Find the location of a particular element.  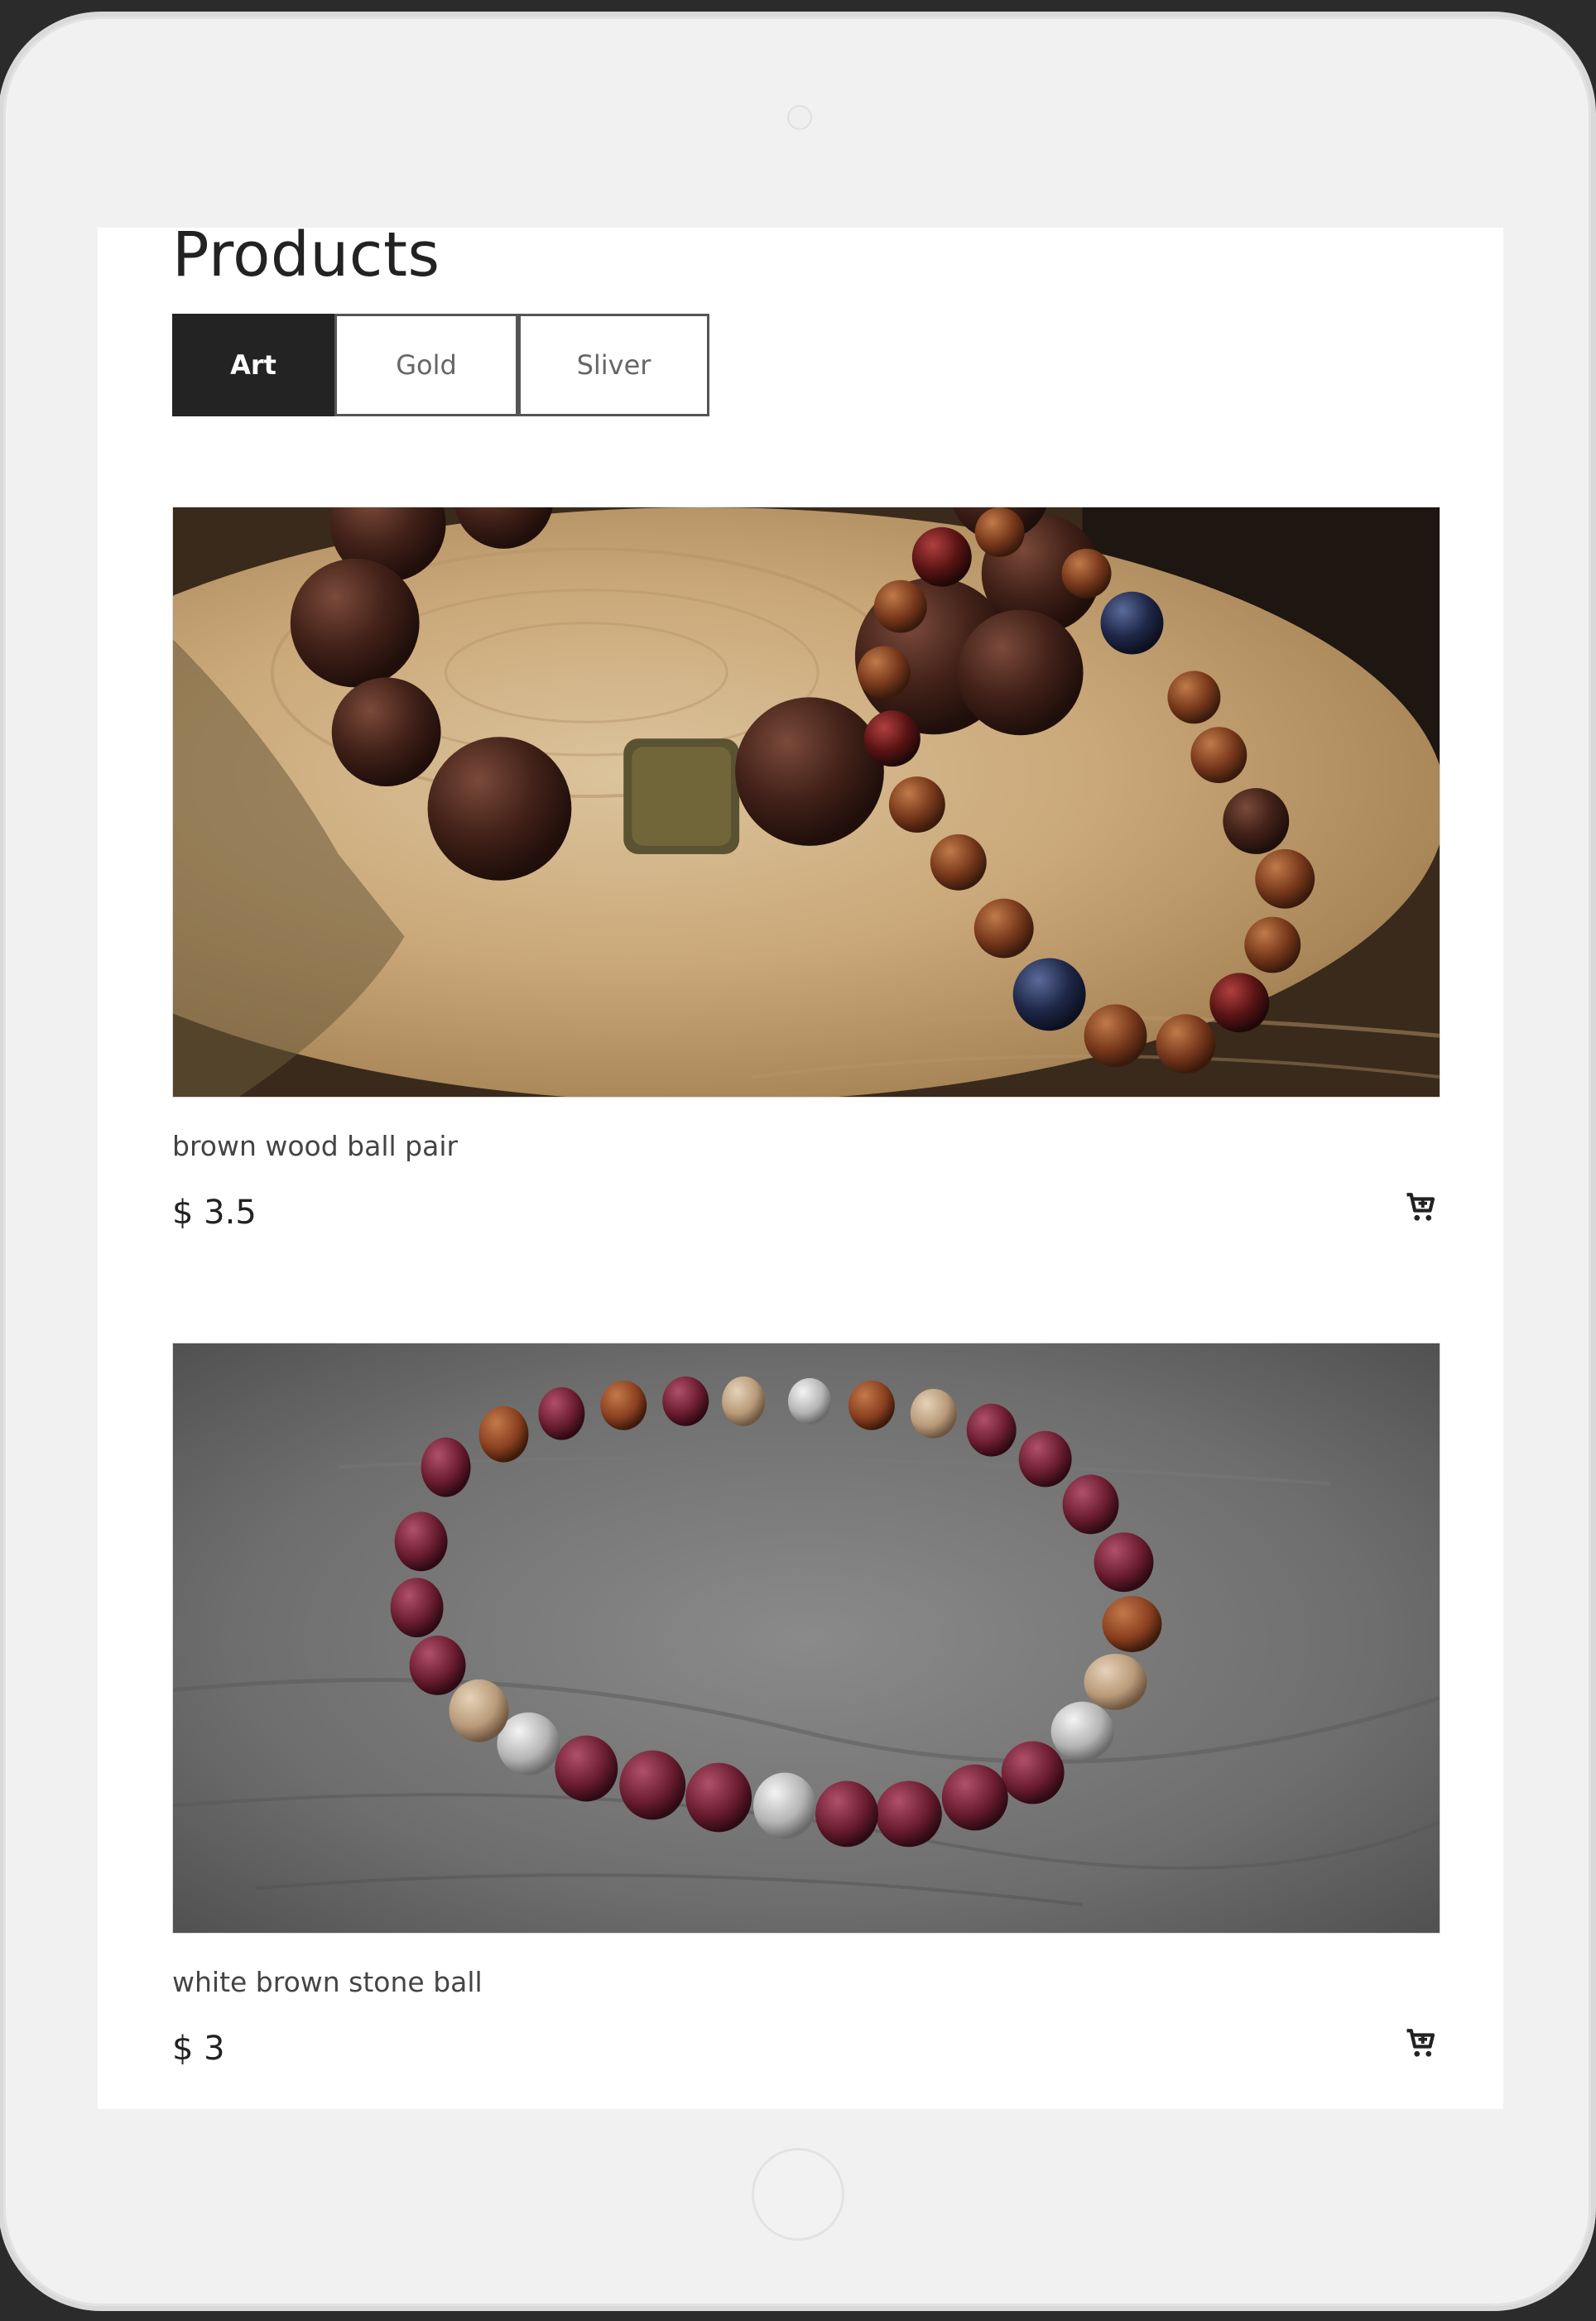

home-button is located at coordinates (798, 2194).